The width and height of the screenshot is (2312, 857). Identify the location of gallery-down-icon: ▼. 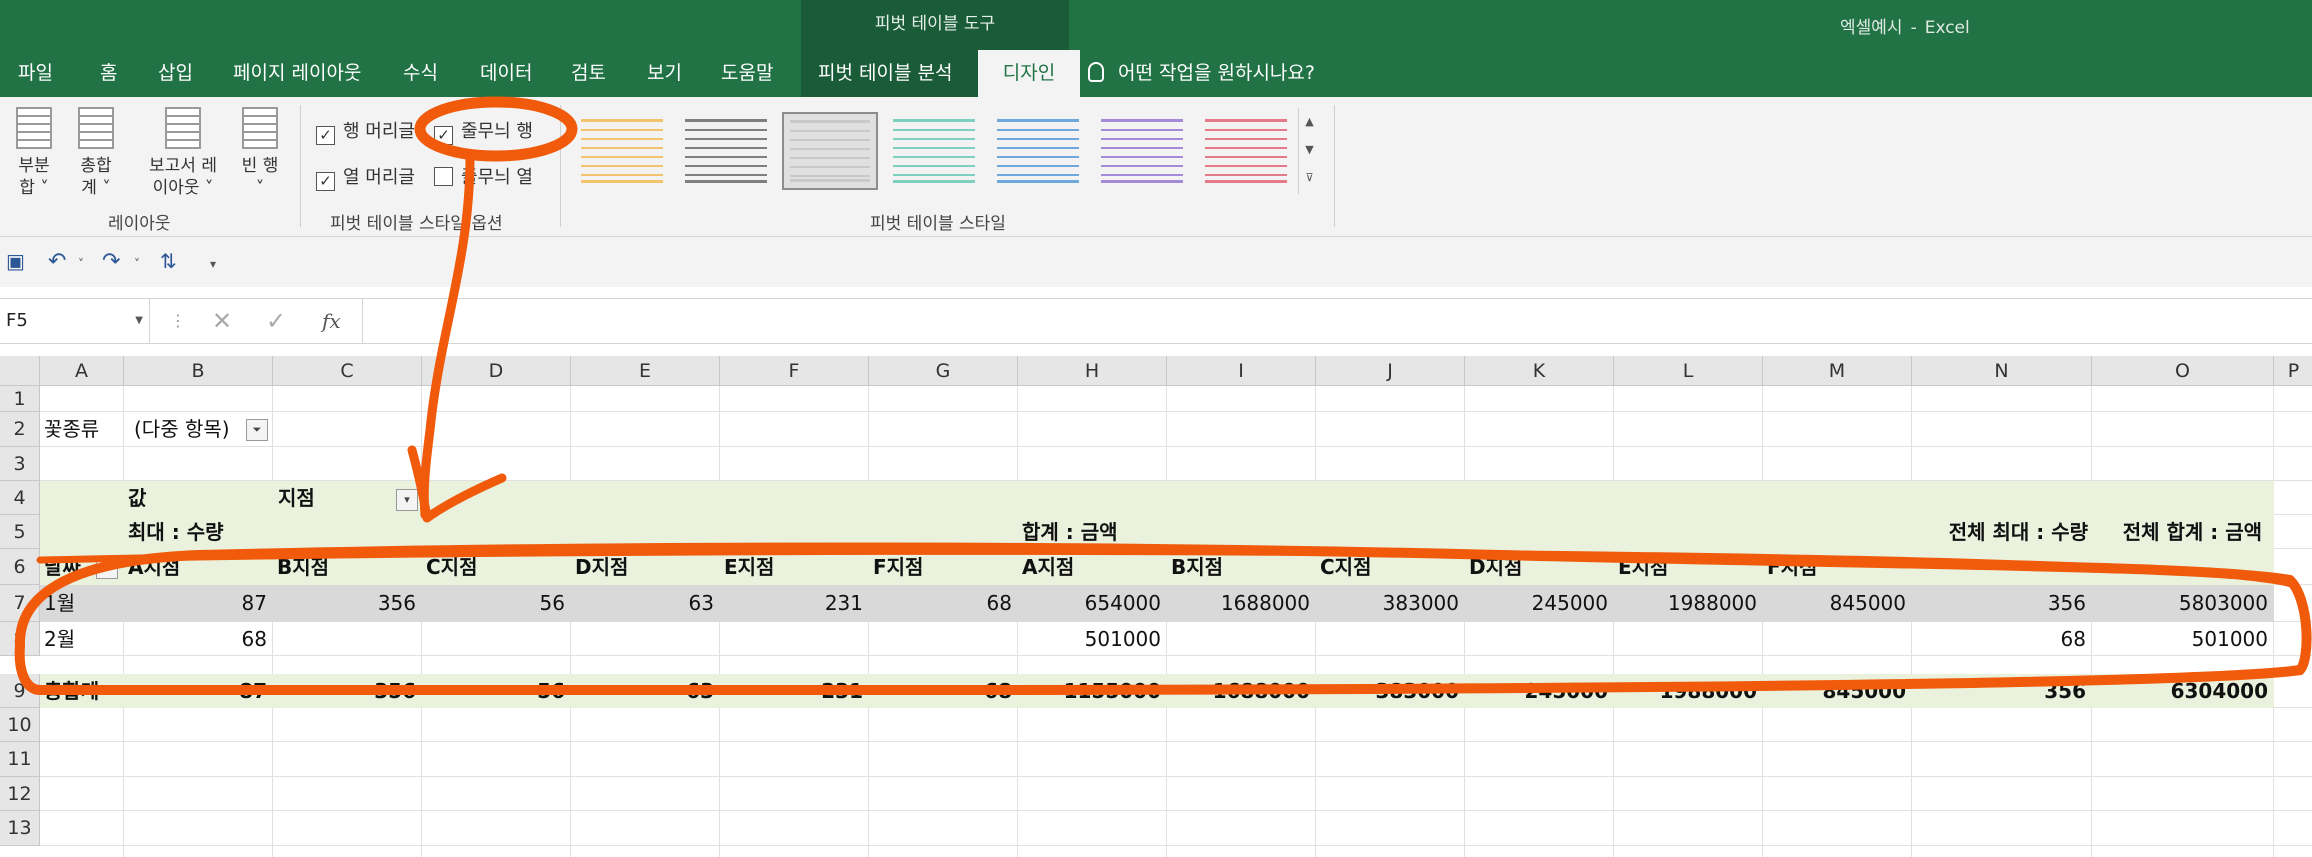
(1309, 150).